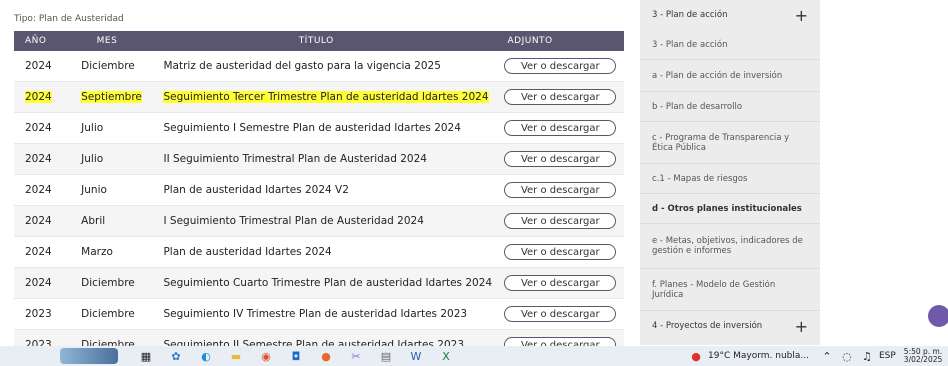 The width and height of the screenshot is (948, 366). I want to click on chrome-icon: ◉, so click(266, 356).